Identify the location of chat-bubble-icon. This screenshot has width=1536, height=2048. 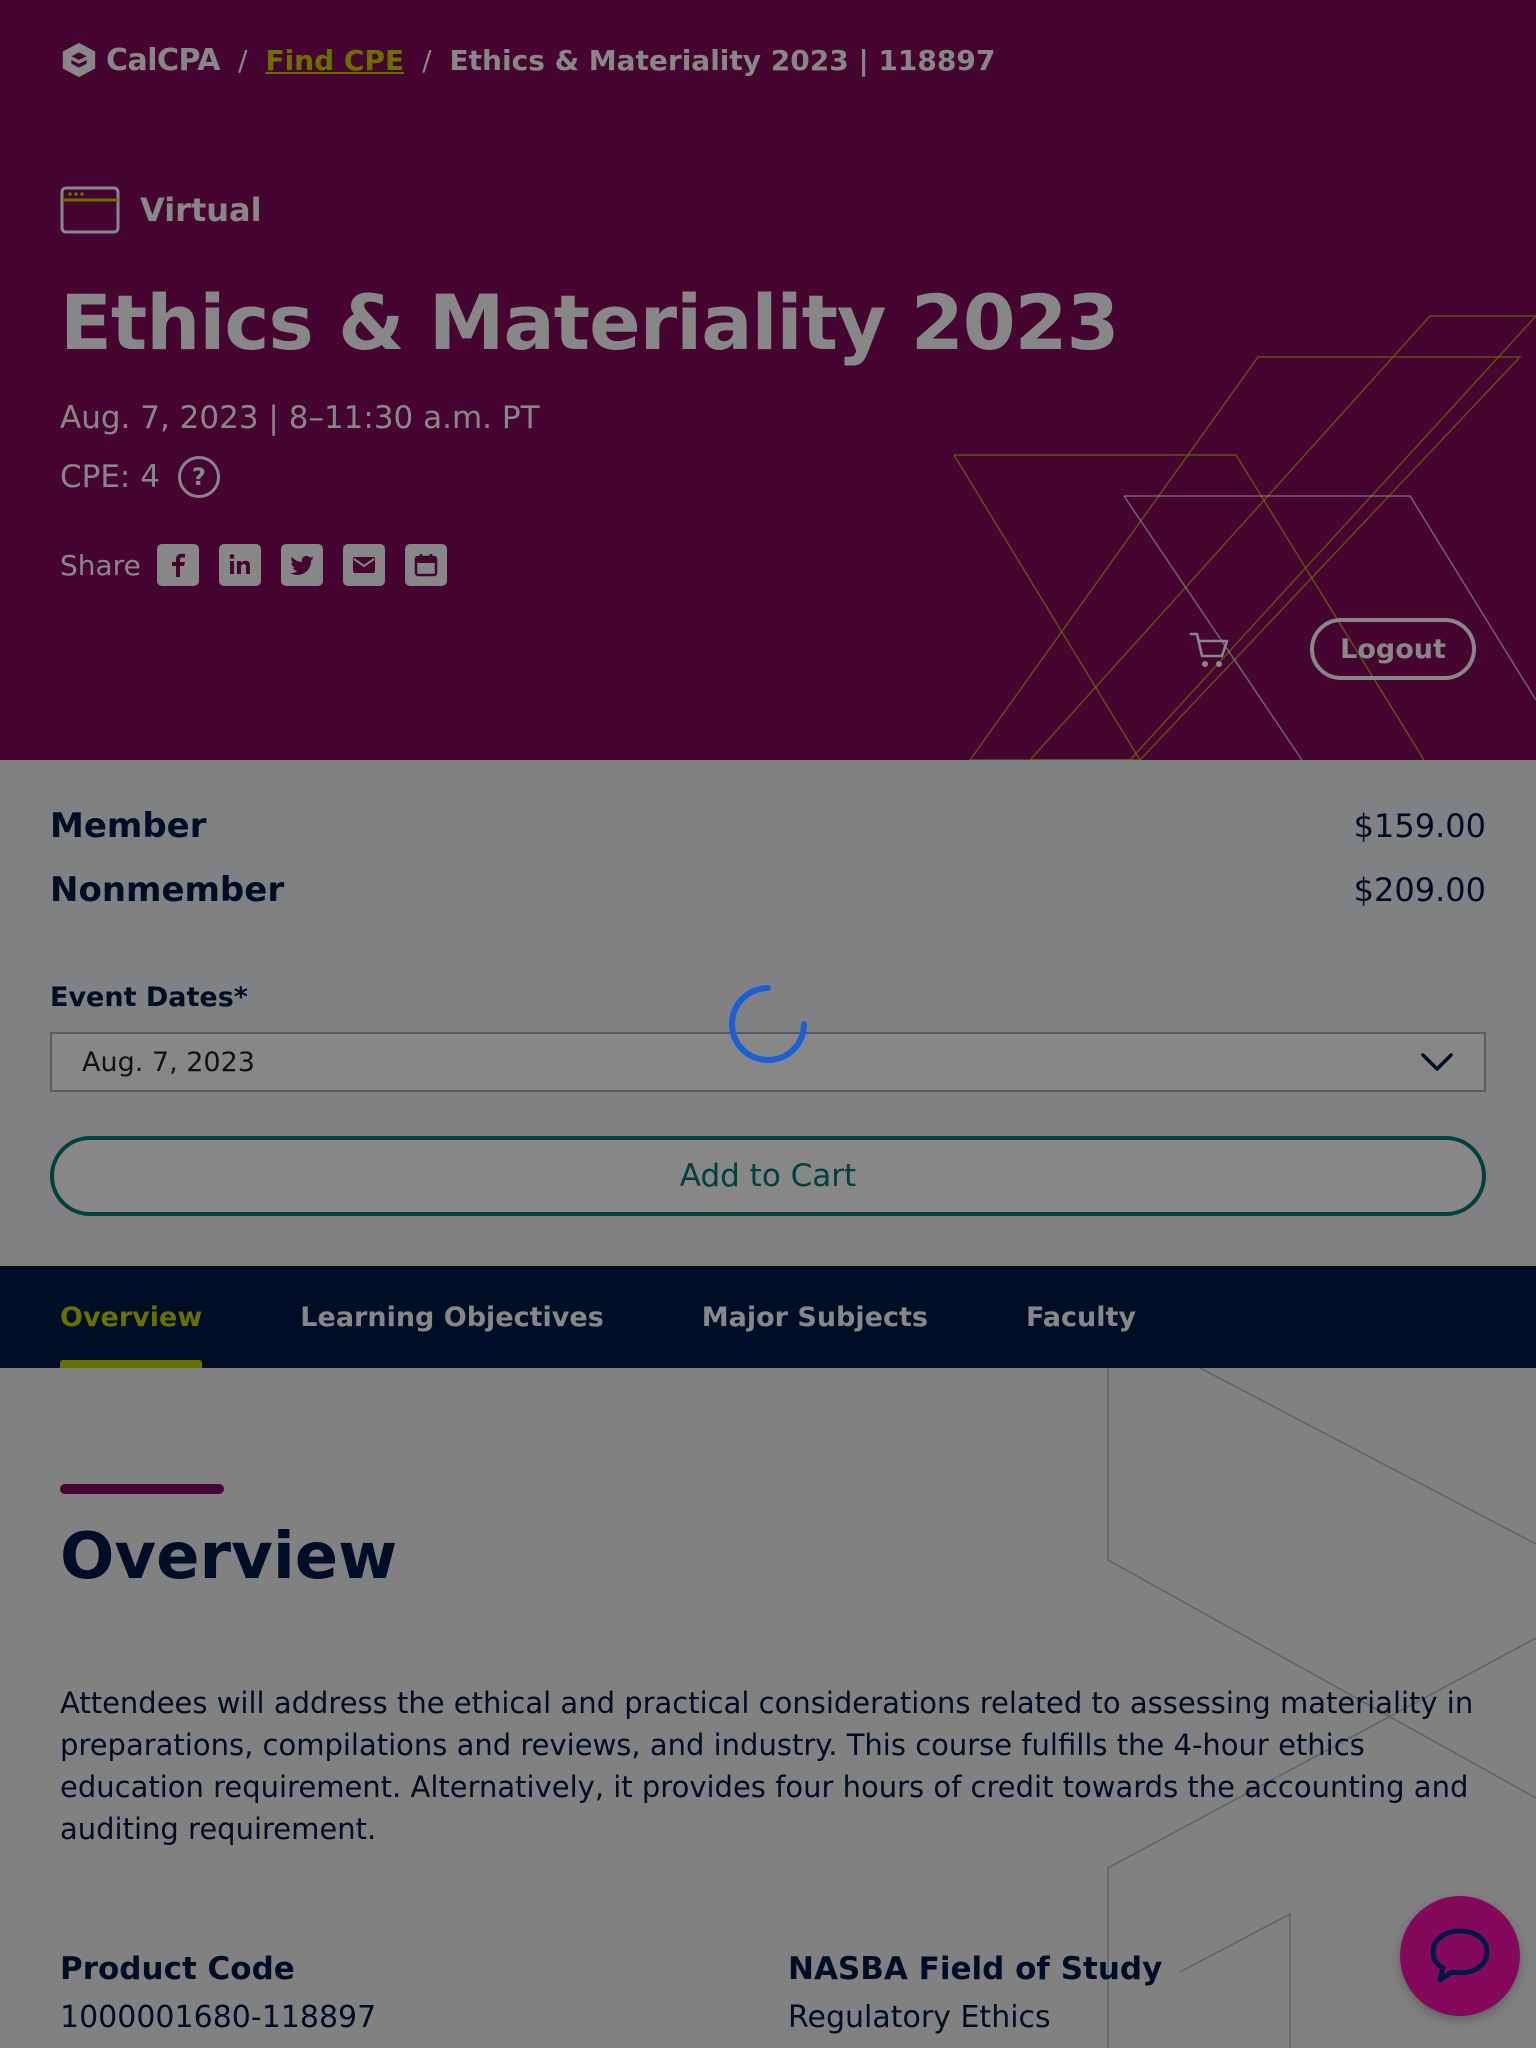
(1460, 1955).